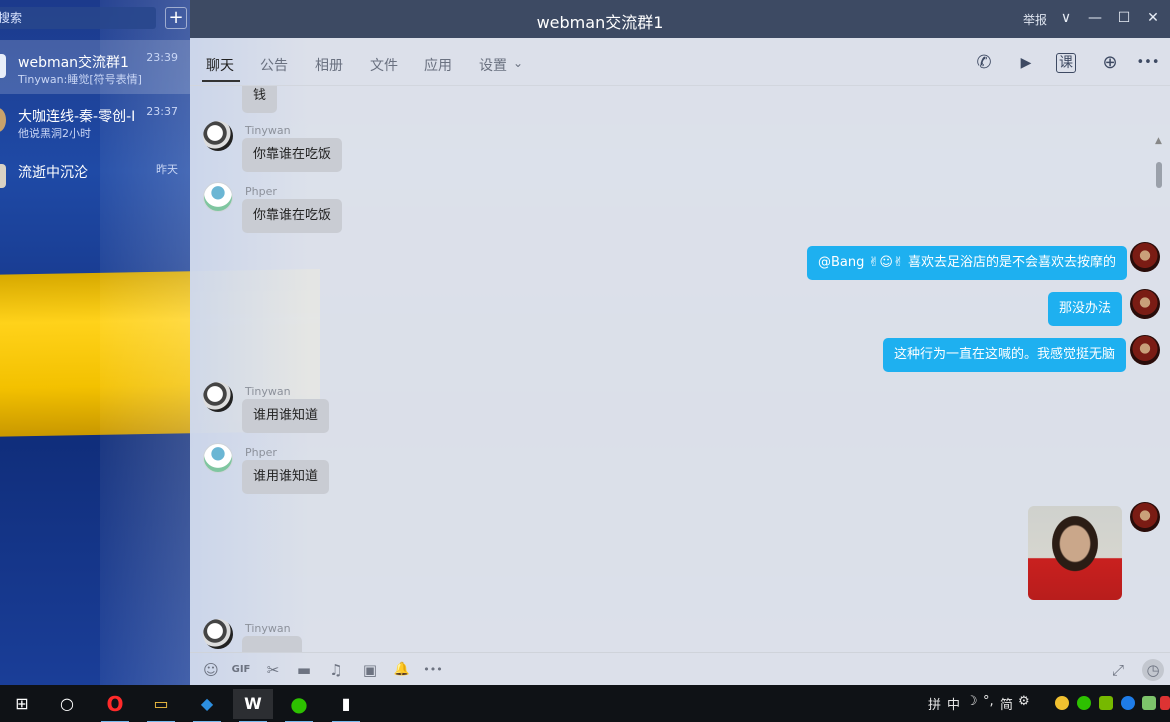 The image size is (1170, 722). What do you see at coordinates (370, 670) in the screenshot?
I see `image-icon: ▣` at bounding box center [370, 670].